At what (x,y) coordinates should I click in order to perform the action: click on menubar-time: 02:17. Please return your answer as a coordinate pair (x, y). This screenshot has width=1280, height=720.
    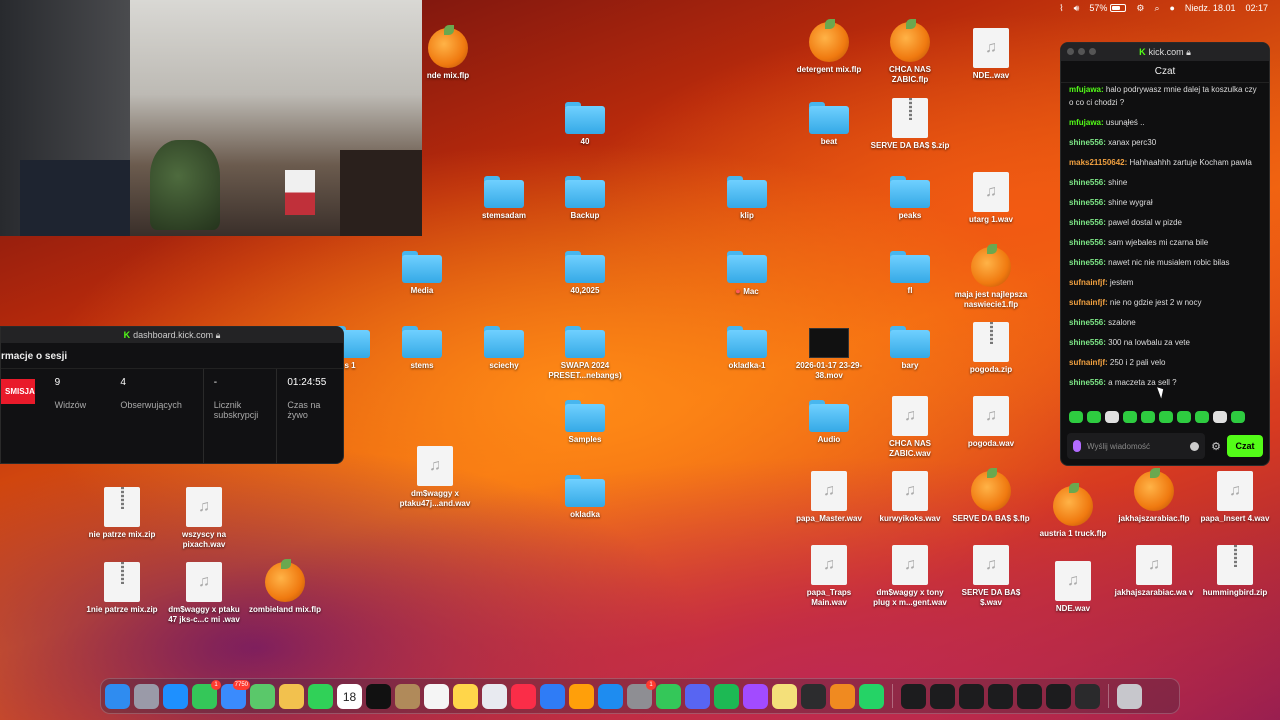
    Looking at the image, I should click on (1256, 8).